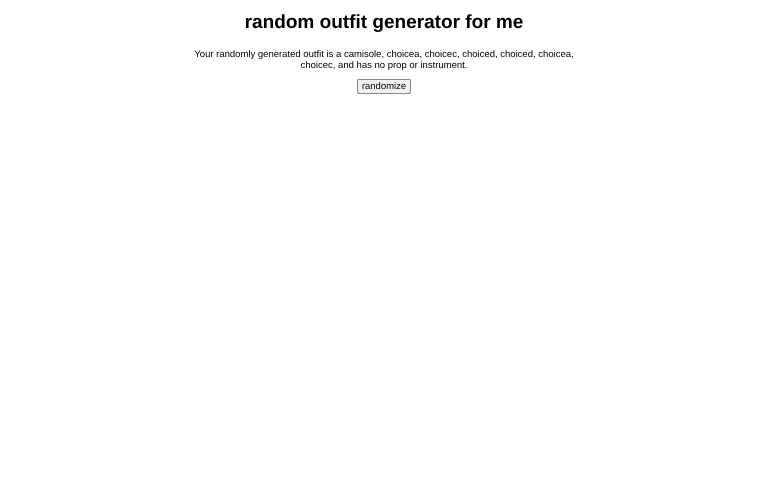 The height and width of the screenshot is (480, 768). I want to click on randomize-button: randomize, so click(384, 86).